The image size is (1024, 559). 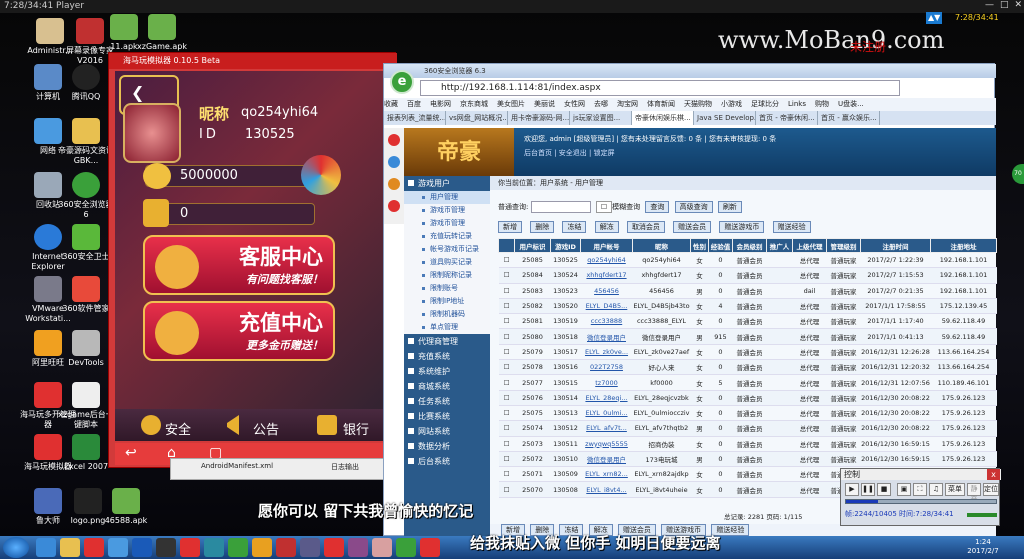 What do you see at coordinates (982, 515) in the screenshot?
I see `volume-slider` at bounding box center [982, 515].